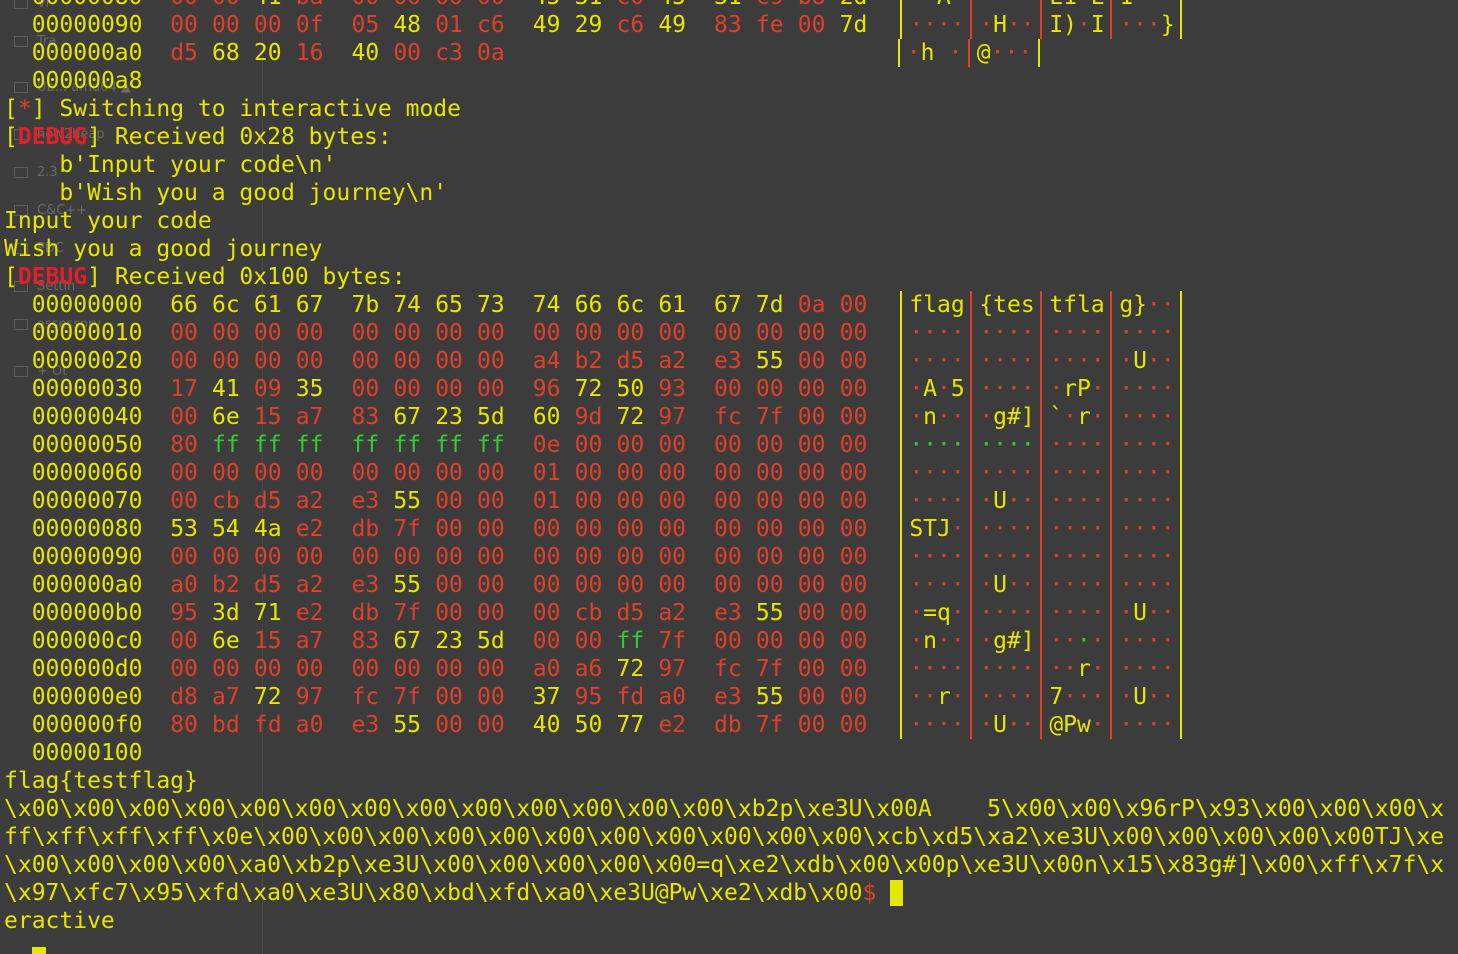 The height and width of the screenshot is (954, 1458). Describe the element at coordinates (672, 361) in the screenshot. I see `hex-byte: a2` at that location.